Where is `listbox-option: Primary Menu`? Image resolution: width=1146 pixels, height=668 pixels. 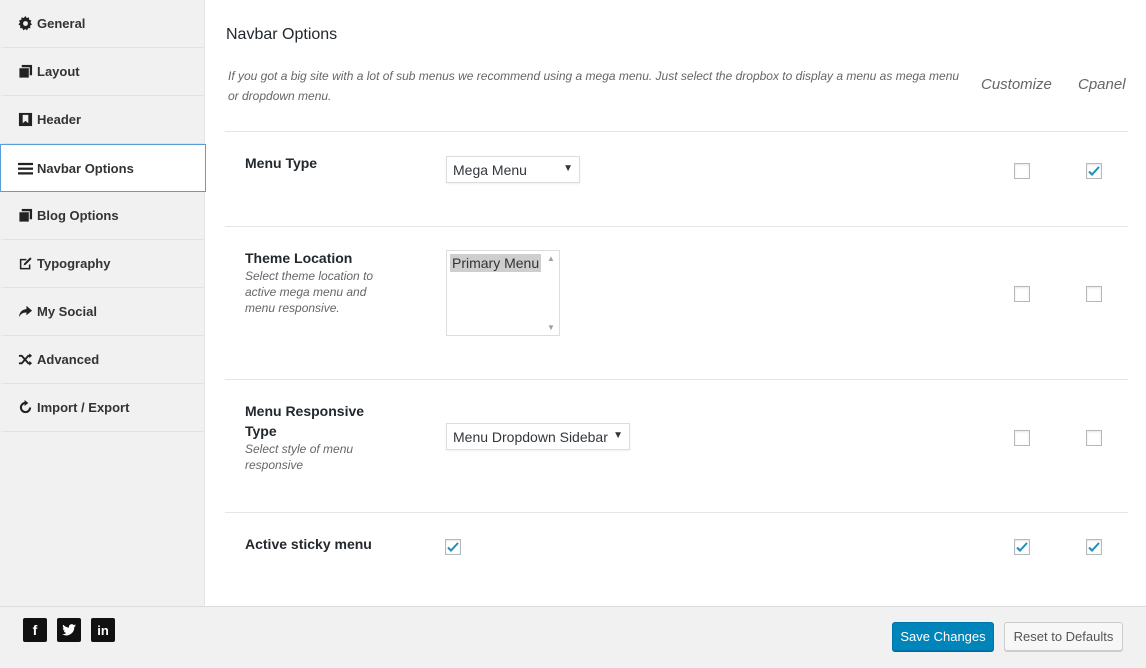
listbox-option: Primary Menu is located at coordinates (496, 263).